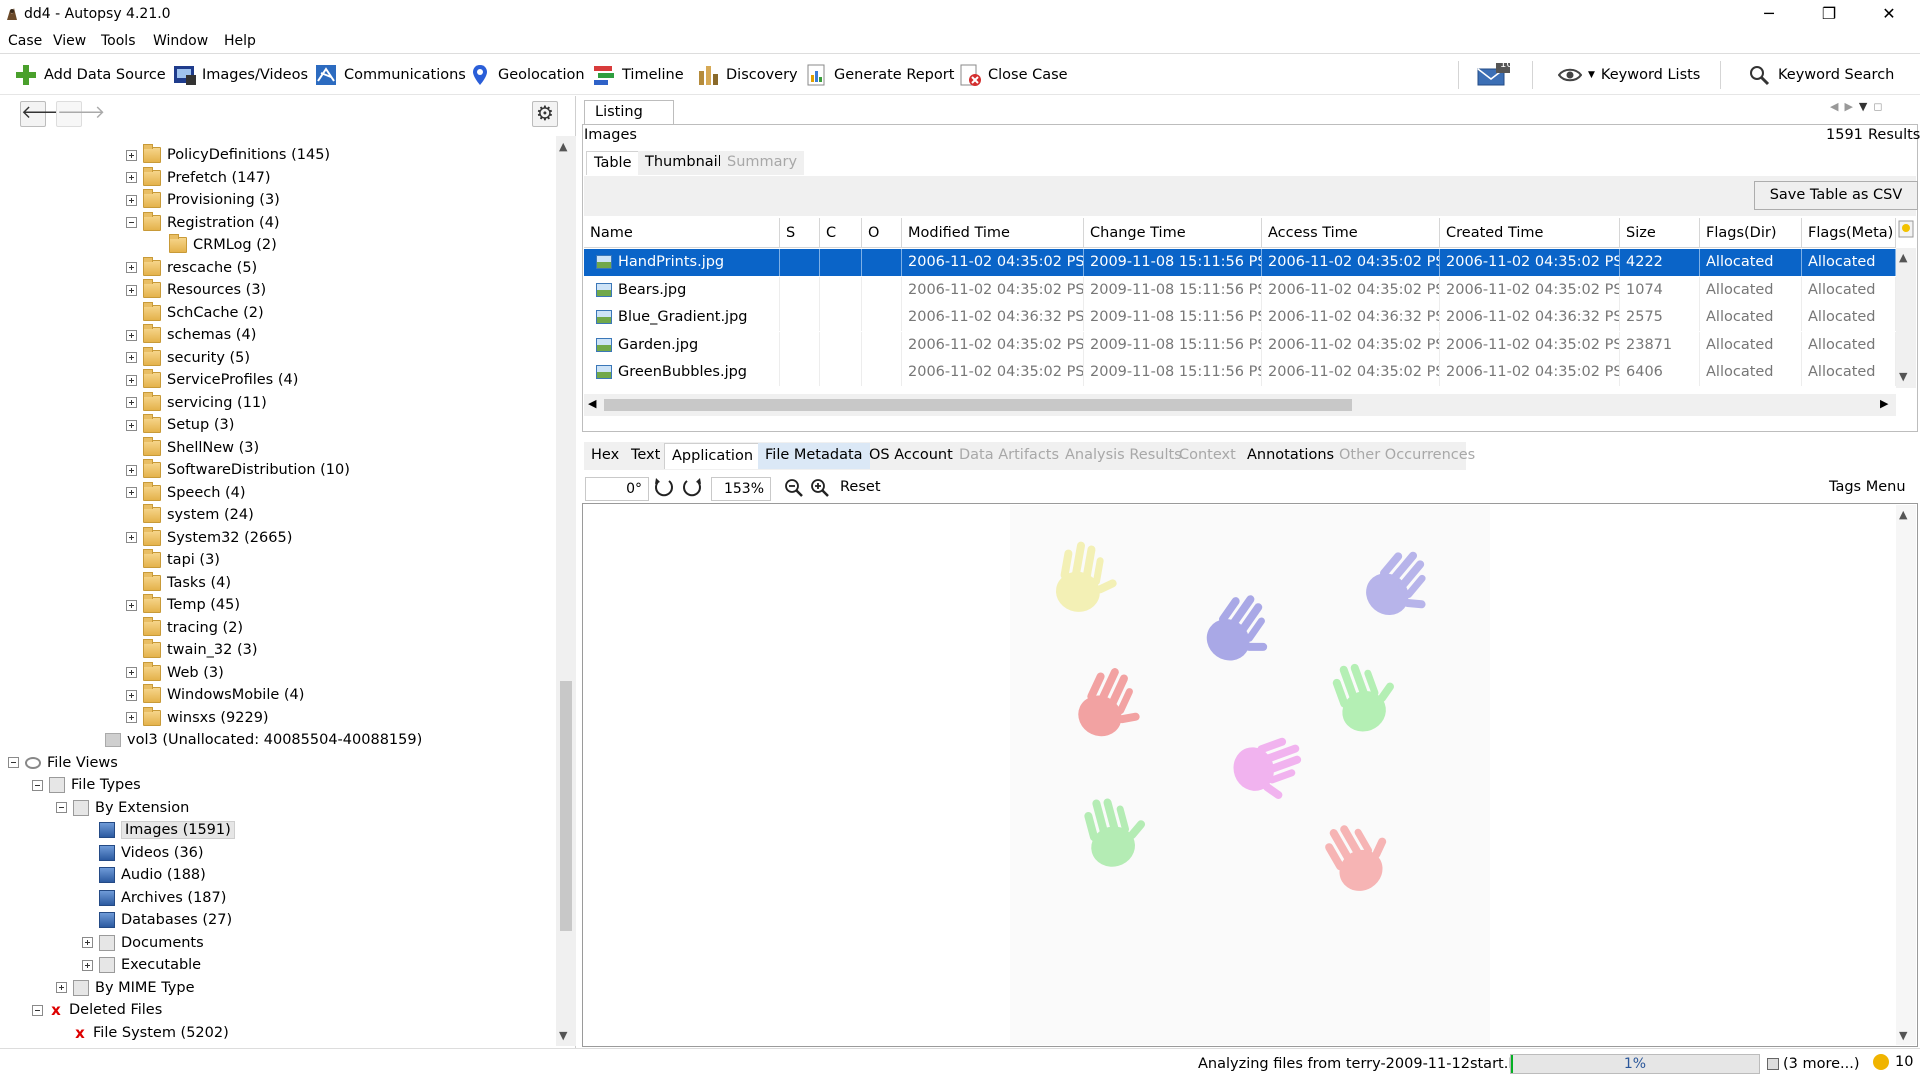 The height and width of the screenshot is (1080, 1920). Describe the element at coordinates (196, 402) in the screenshot. I see `tree-folder: servicing (11)` at that location.